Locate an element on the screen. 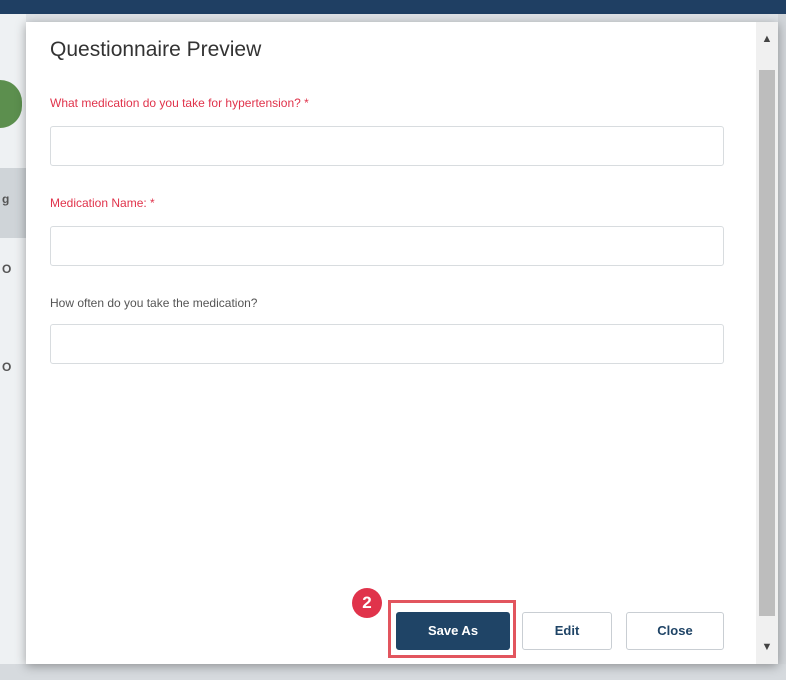 This screenshot has height=680, width=786. triangle-up-icon: ▲ is located at coordinates (767, 39).